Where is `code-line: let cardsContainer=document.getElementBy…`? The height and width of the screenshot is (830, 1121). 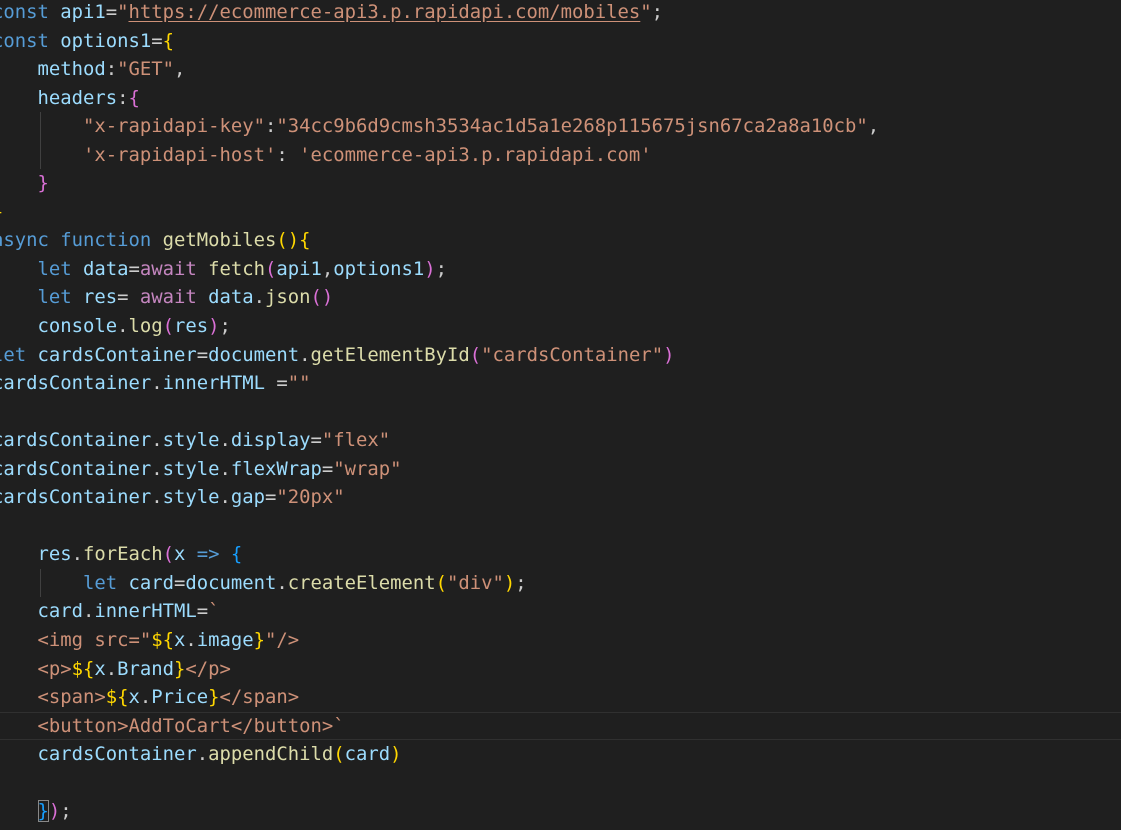
code-line: let cardsContainer=document.getElementBy… is located at coordinates (439, 355).